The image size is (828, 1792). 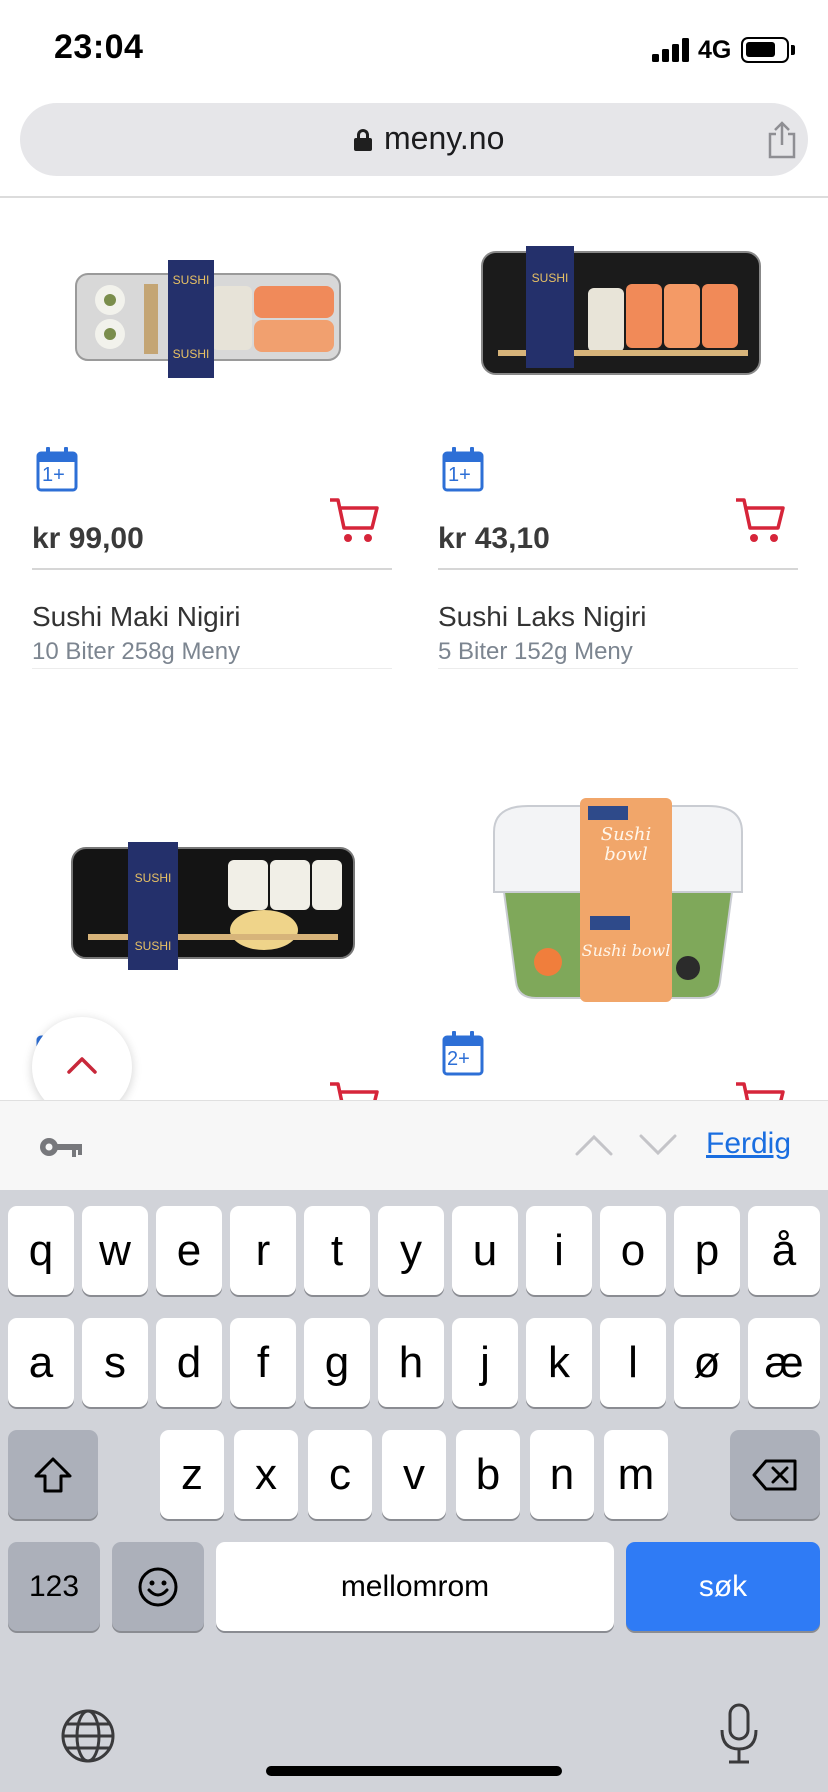 What do you see at coordinates (626, 834) in the screenshot?
I see `svg-text: Sushi` at bounding box center [626, 834].